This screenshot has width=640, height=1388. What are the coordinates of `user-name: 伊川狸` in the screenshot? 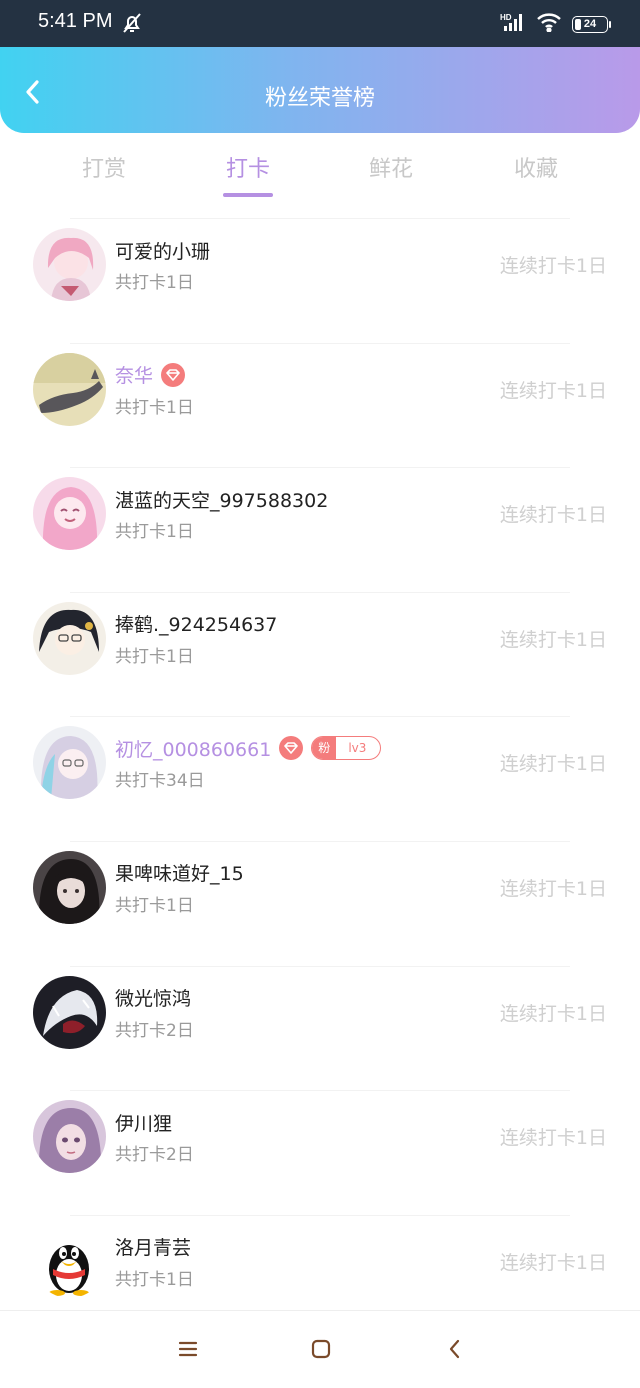 It's located at (143, 1122).